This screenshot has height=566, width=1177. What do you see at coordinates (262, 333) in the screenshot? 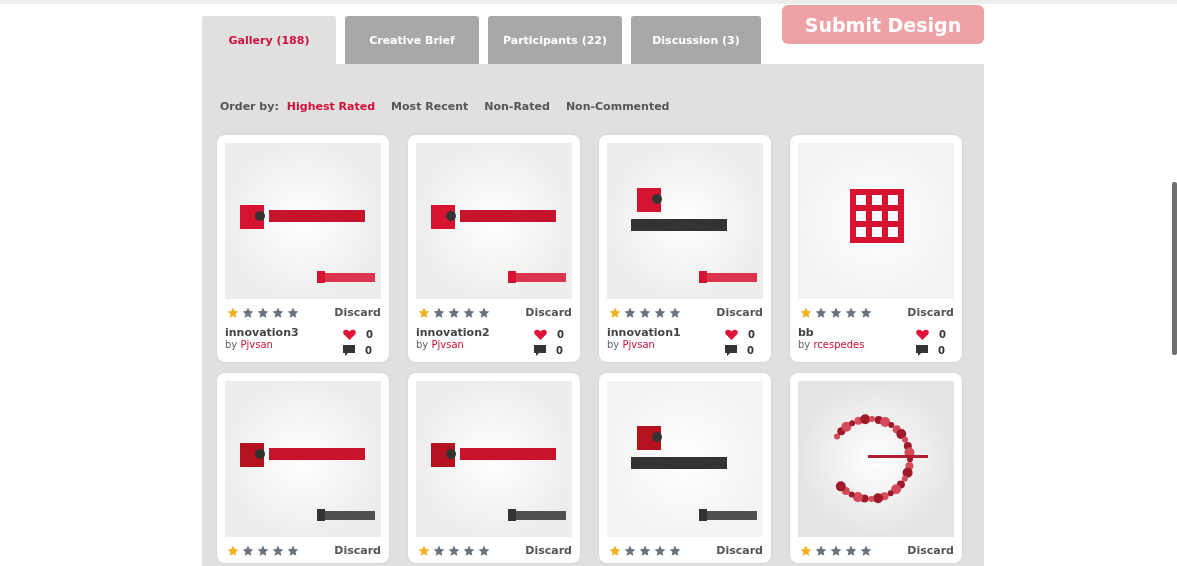
I see `design-title: innovation3` at bounding box center [262, 333].